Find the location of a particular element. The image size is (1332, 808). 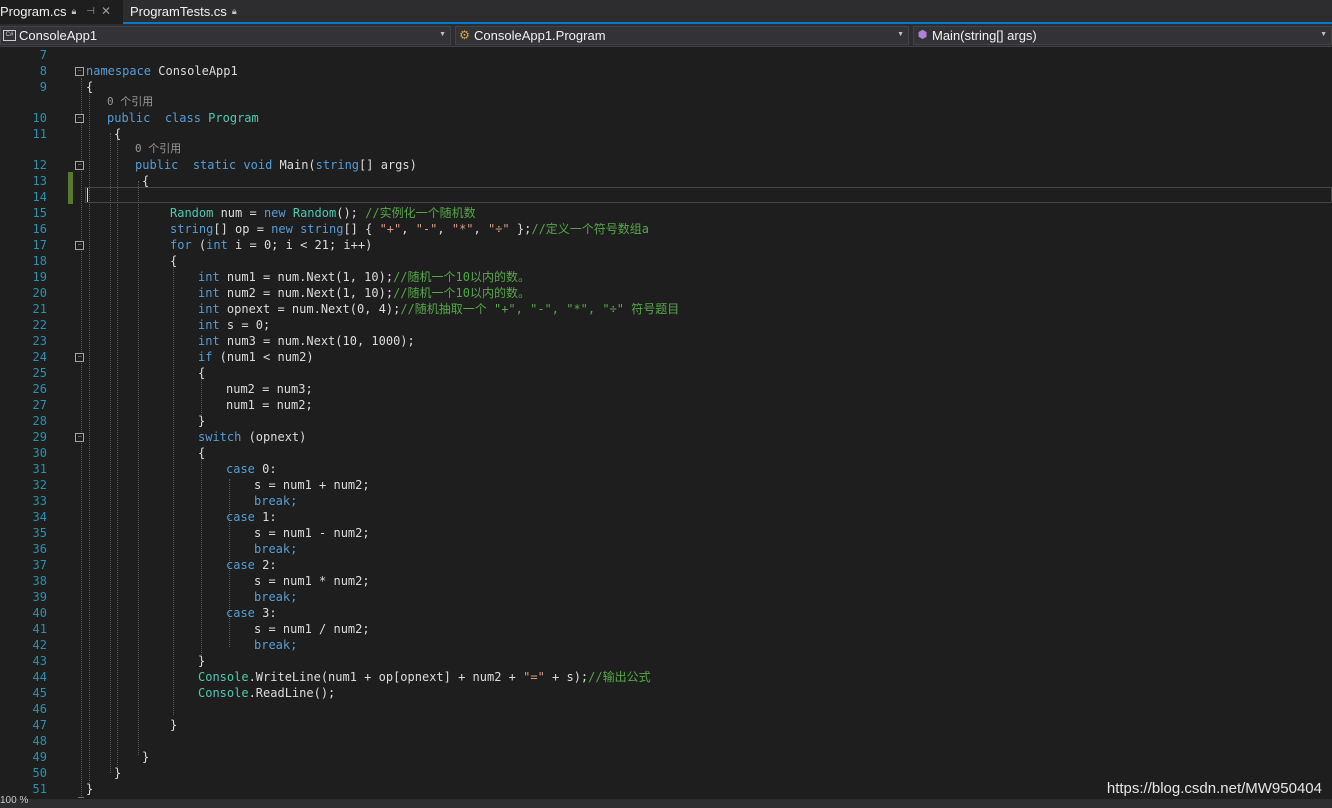

keyword: class is located at coordinates (182, 118).